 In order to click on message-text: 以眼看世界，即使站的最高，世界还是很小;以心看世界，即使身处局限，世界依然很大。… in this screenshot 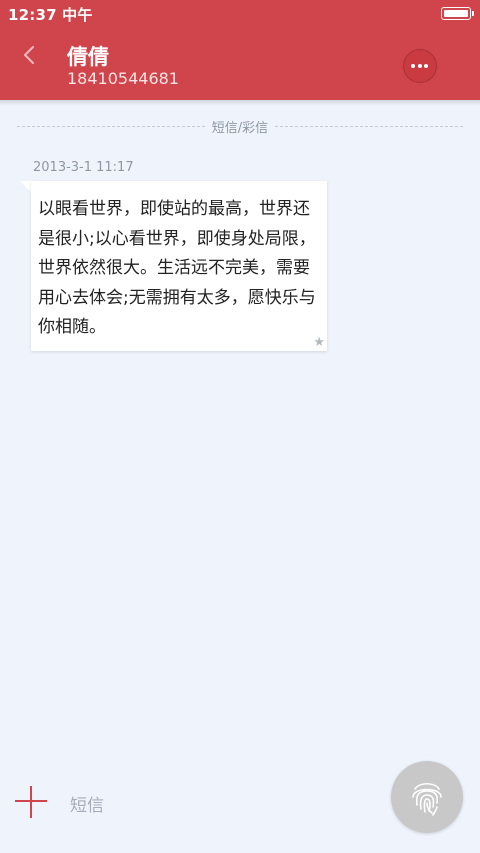, I will do `click(177, 268)`.